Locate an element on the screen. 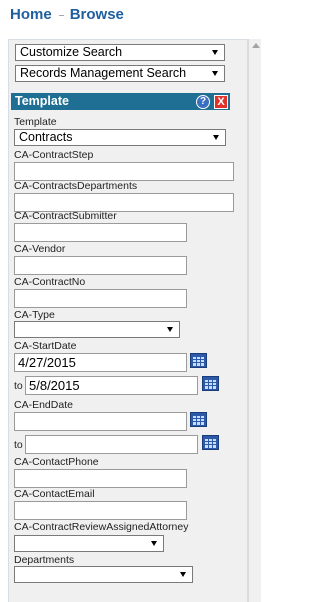 The height and width of the screenshot is (602, 320). top-nav: Home Browse is located at coordinates (67, 16).